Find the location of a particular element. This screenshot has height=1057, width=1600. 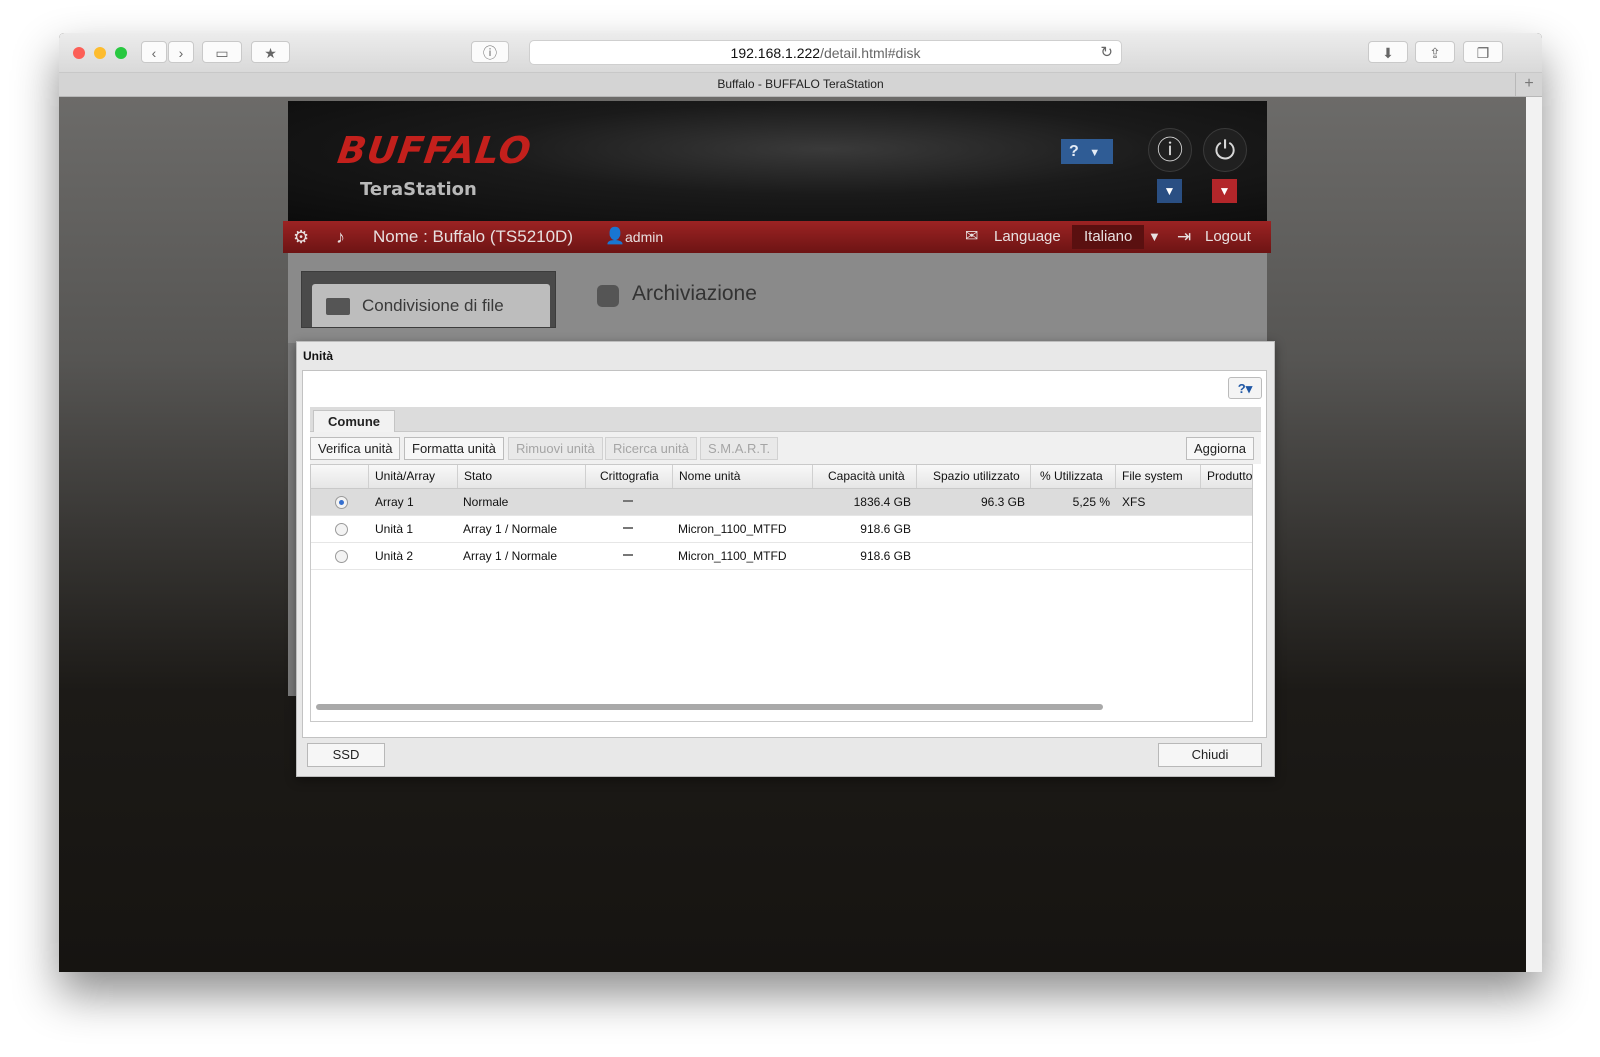

power-button: ⏻ is located at coordinates (1225, 150).